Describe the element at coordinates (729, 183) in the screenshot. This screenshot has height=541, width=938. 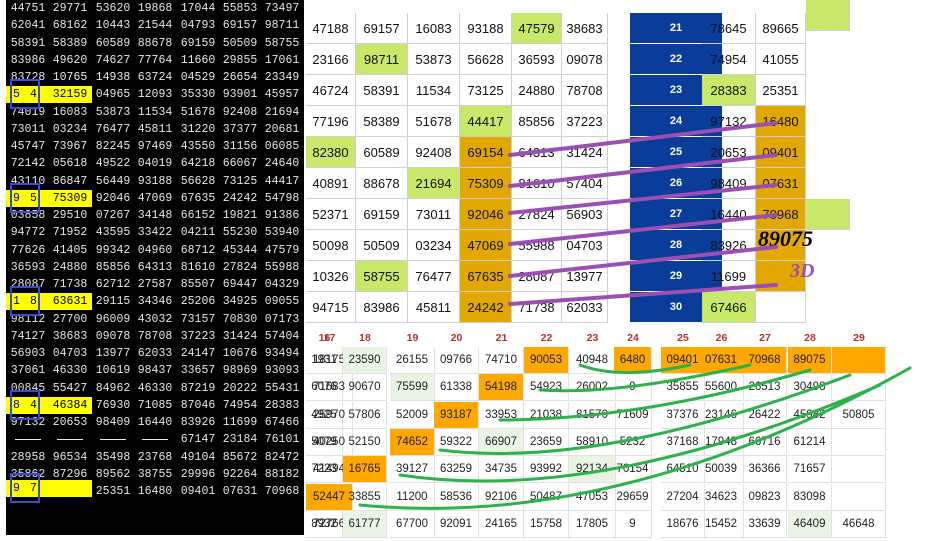
I see `right-value-cell: 98409` at that location.